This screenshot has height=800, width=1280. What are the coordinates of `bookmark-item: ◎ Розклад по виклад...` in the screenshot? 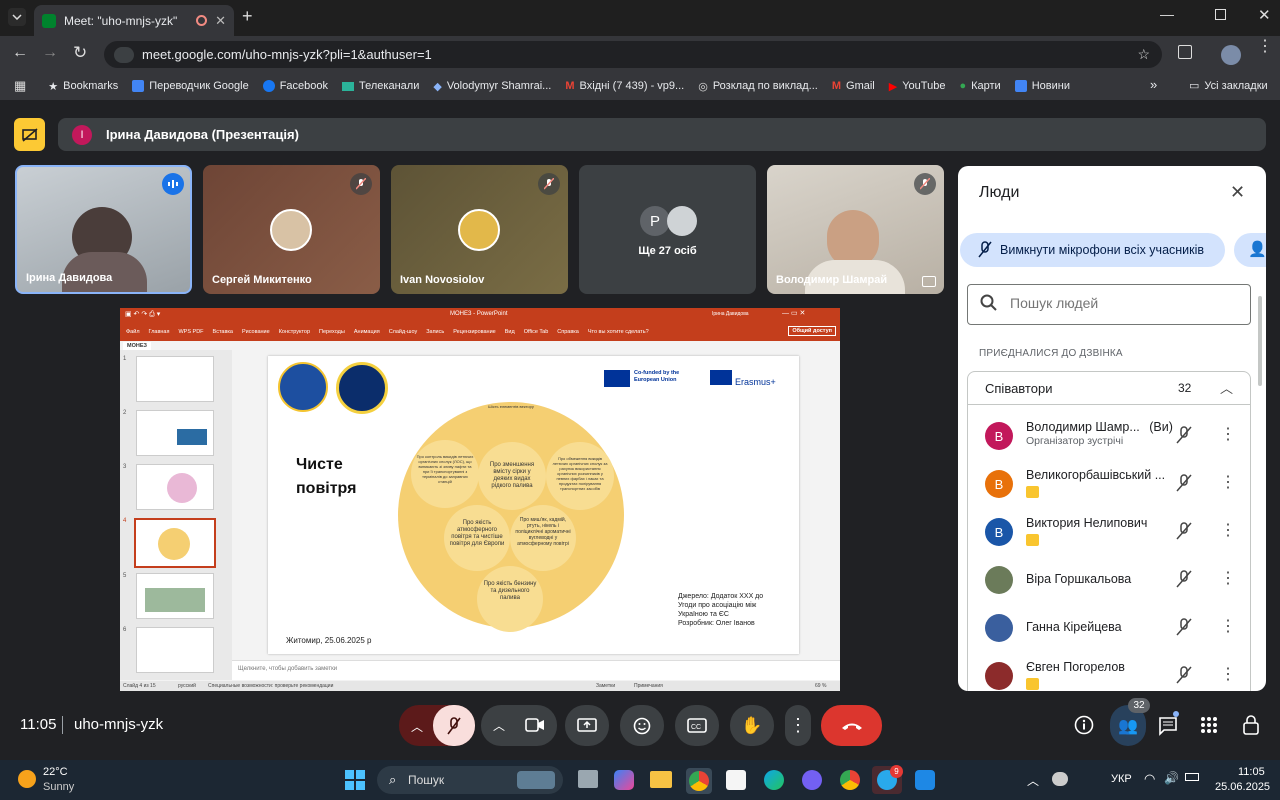 It's located at (758, 86).